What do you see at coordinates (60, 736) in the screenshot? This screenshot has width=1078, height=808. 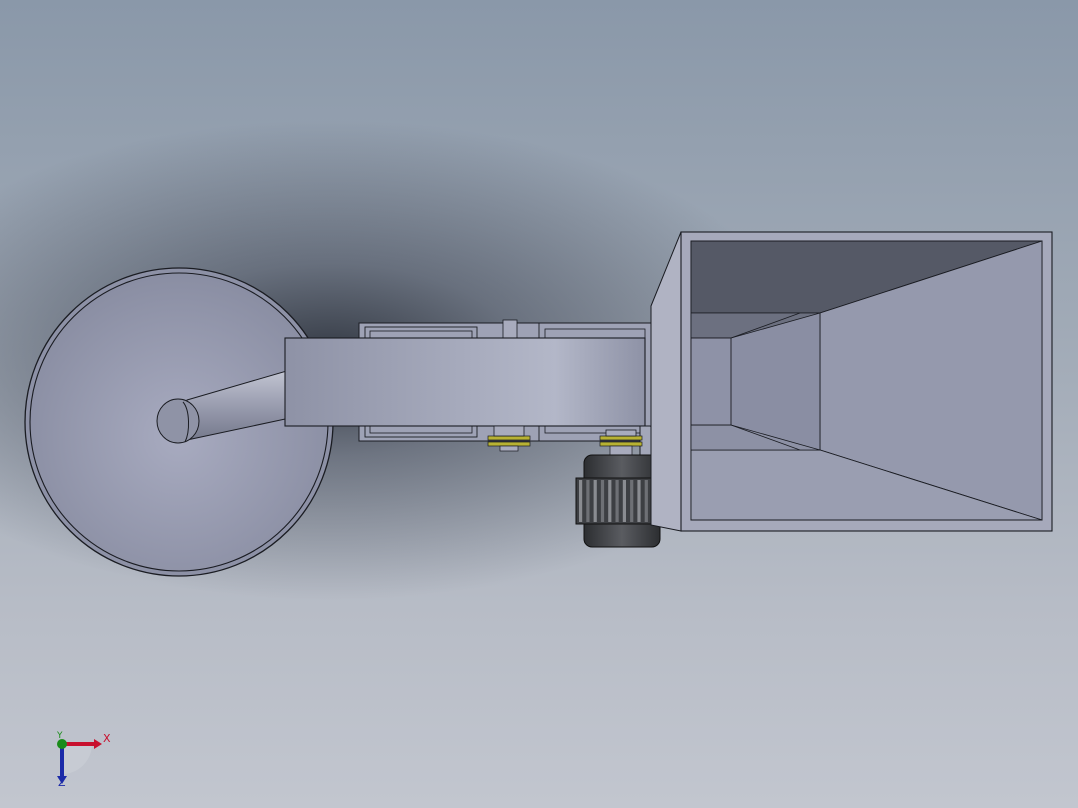 I see `y-axis-label: Y` at bounding box center [60, 736].